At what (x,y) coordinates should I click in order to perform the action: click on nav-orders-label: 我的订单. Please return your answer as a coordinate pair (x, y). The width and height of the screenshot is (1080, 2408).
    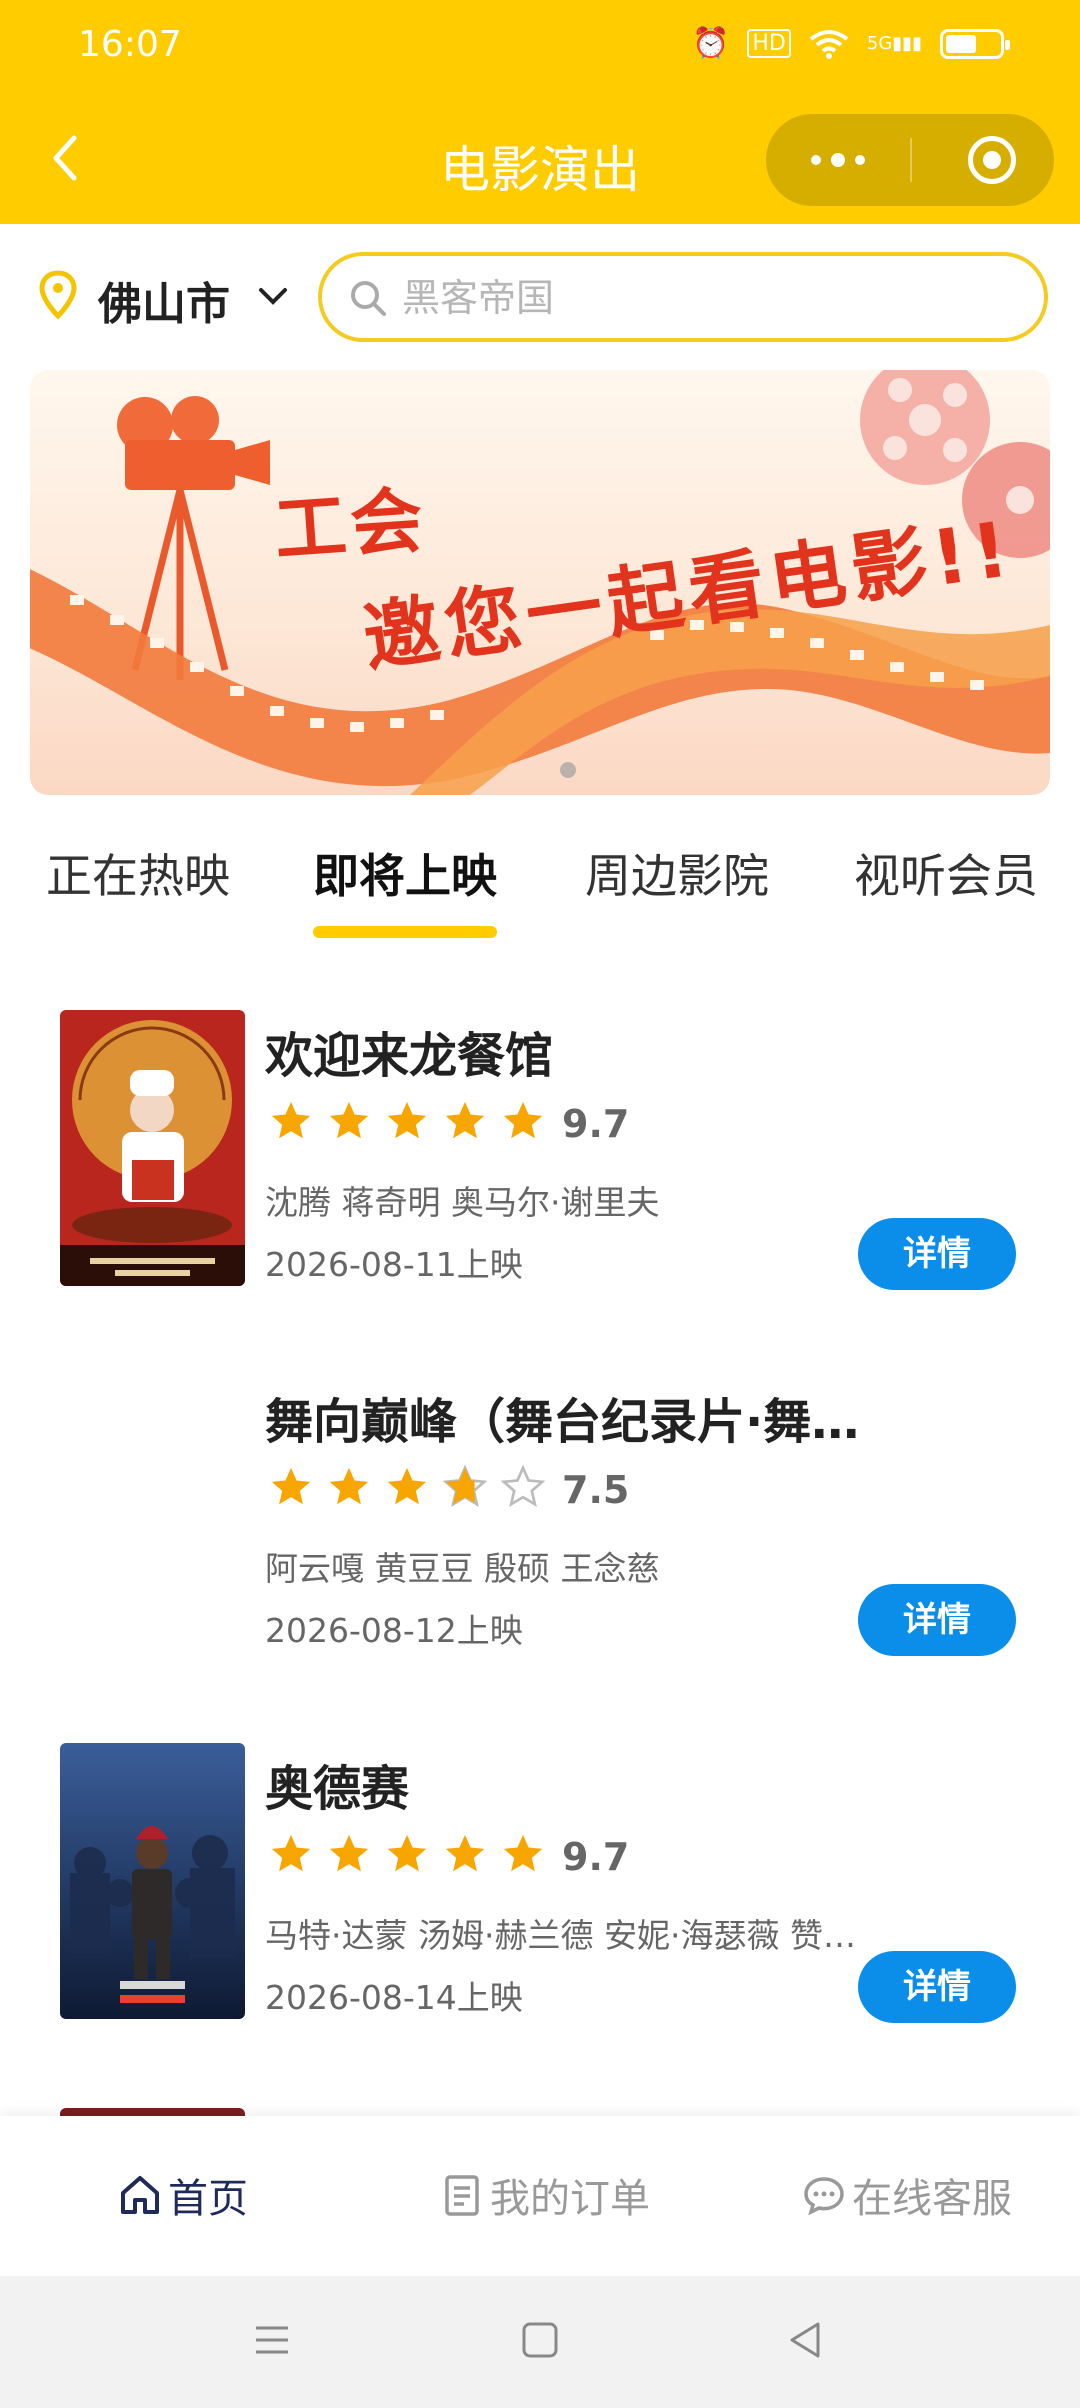
    Looking at the image, I should click on (570, 2199).